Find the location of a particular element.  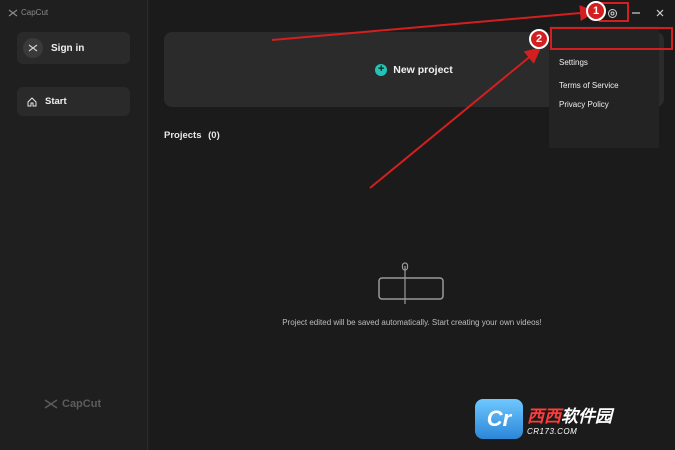

menu-item-terms-of-service: Terms of Service is located at coordinates (589, 85).